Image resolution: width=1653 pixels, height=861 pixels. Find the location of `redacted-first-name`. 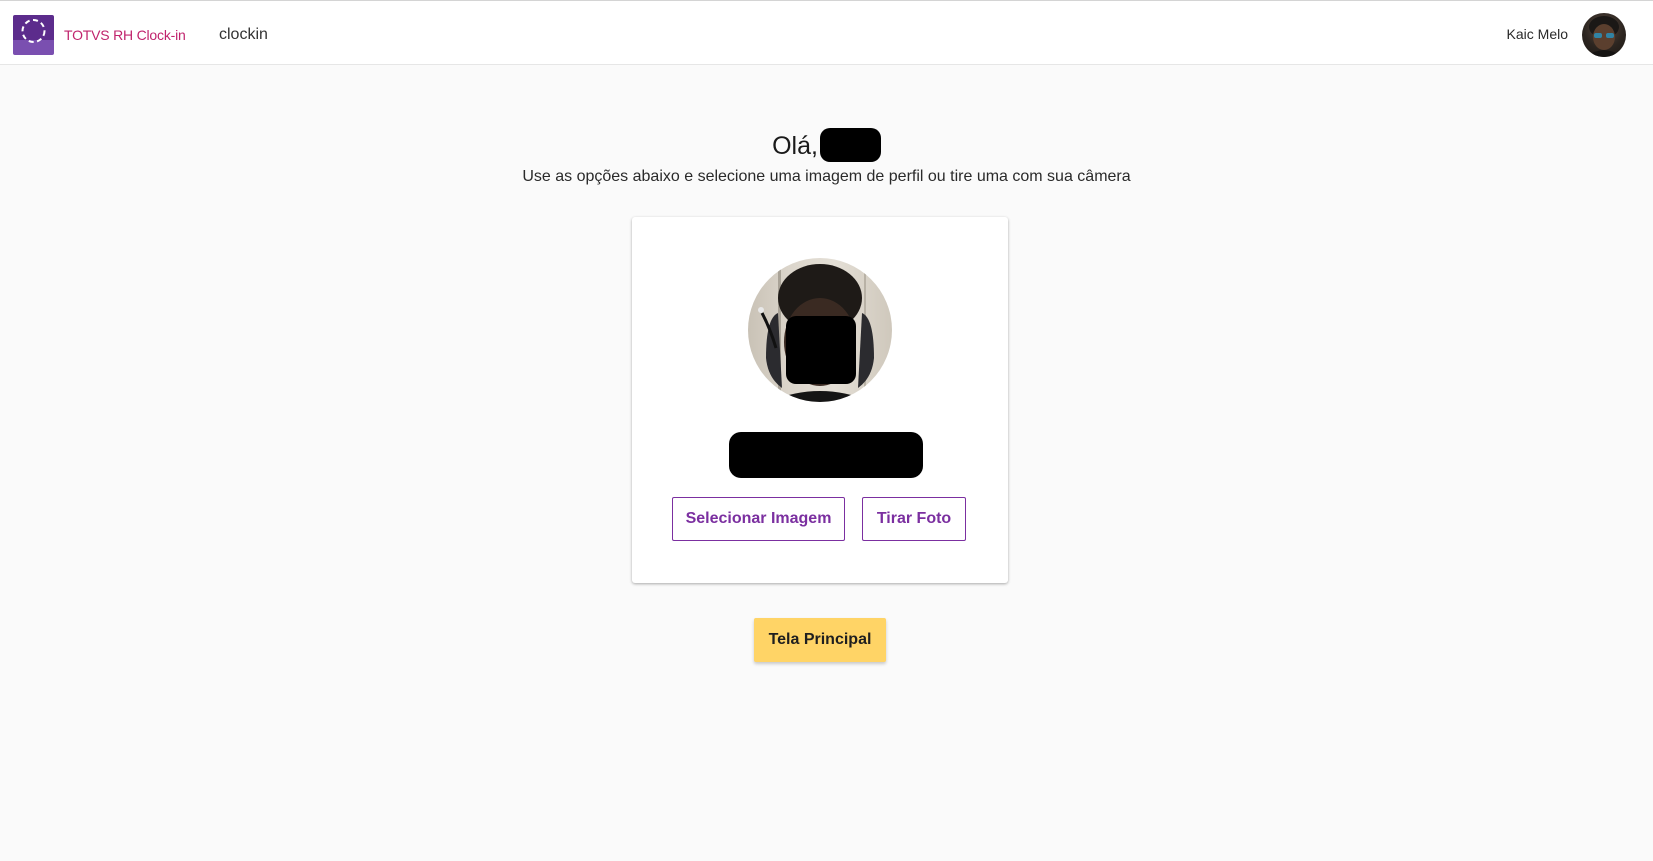

redacted-first-name is located at coordinates (850, 145).